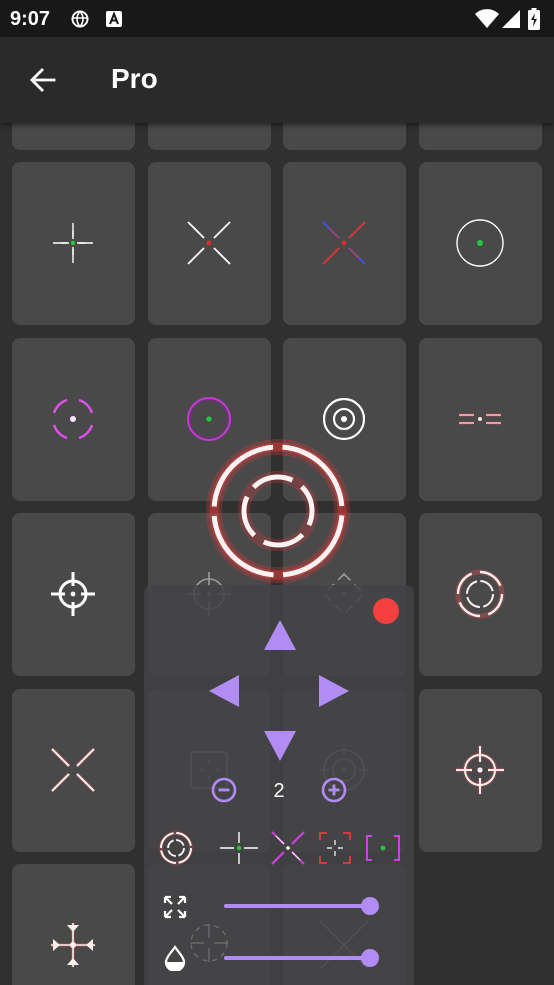  I want to click on plus-green-dot-crosshair-icon, so click(73, 243).